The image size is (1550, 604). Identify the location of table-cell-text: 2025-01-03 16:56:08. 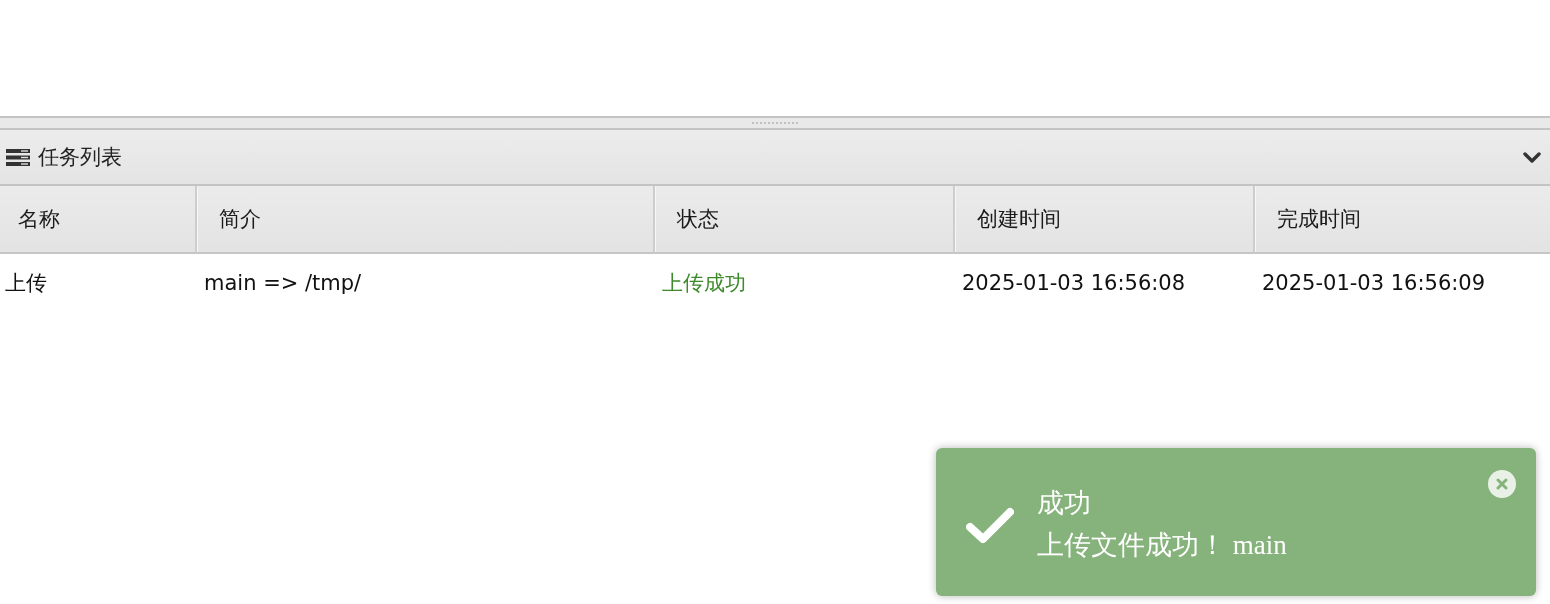
(1074, 283).